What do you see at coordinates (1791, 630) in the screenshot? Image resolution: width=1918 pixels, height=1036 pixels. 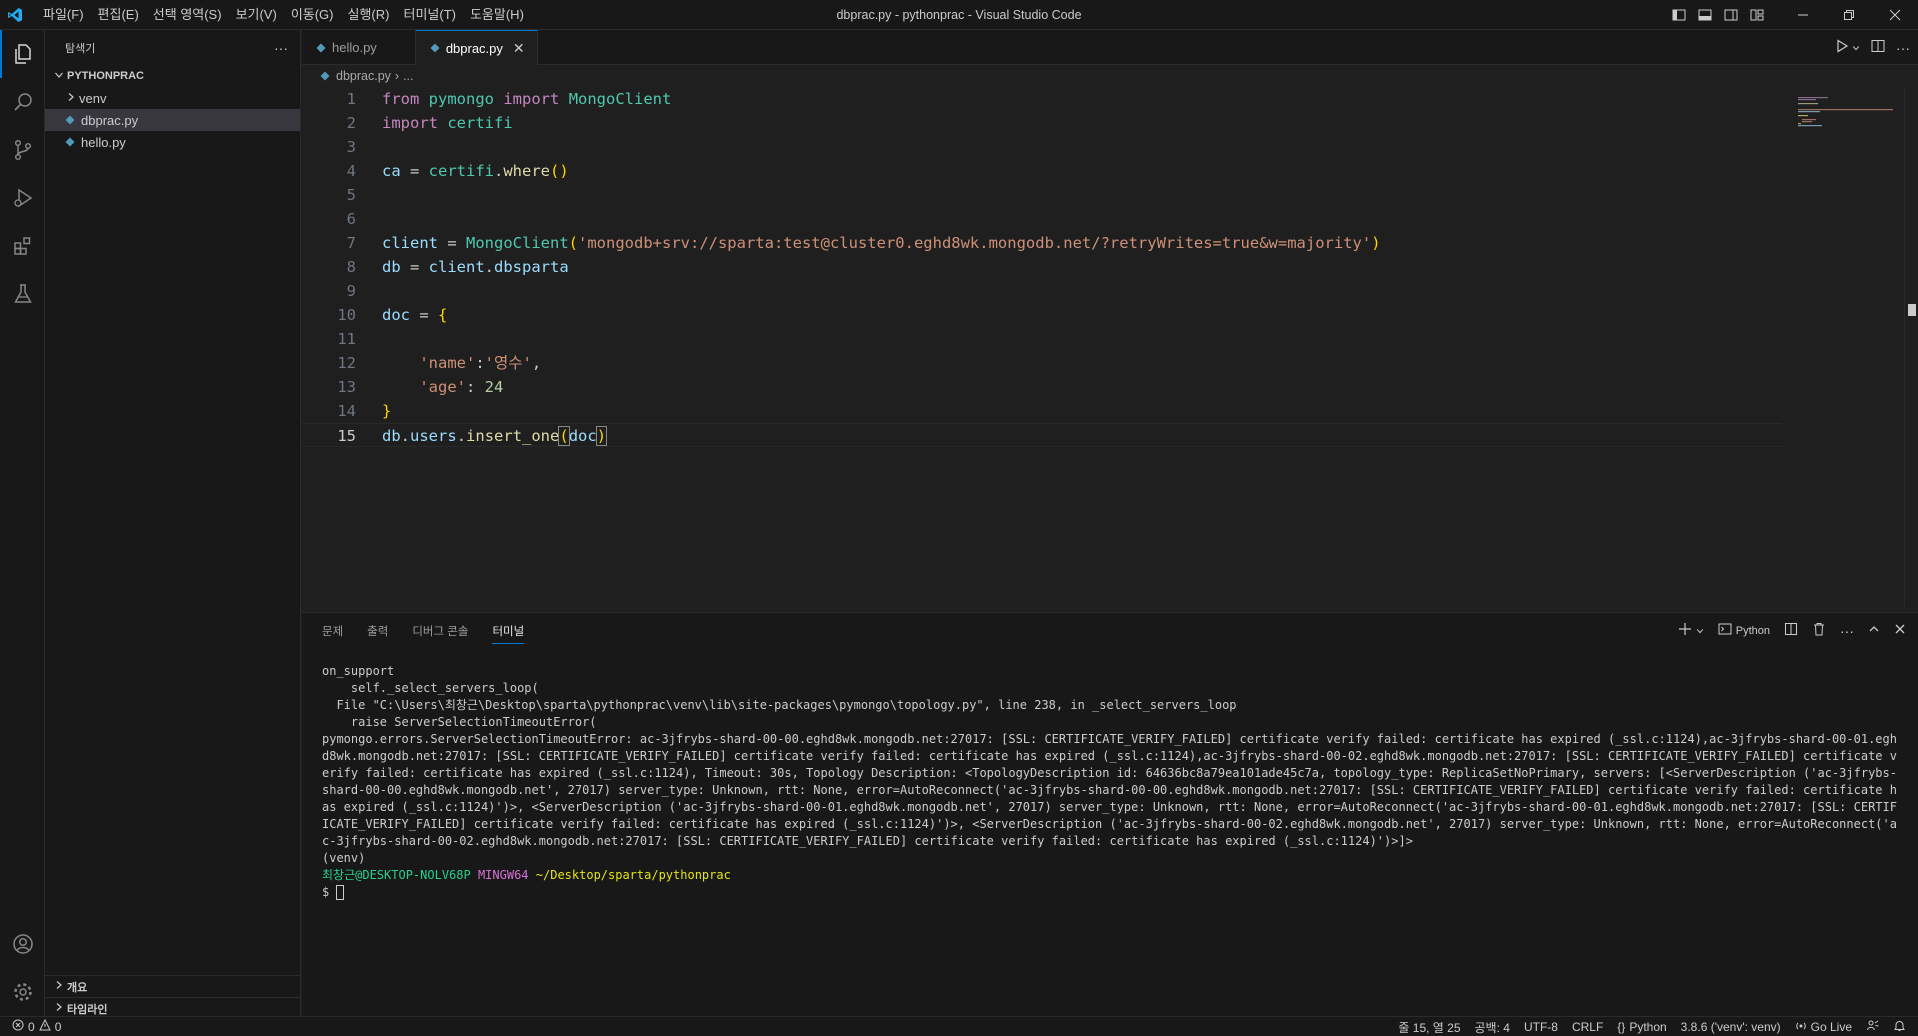 I see `split-terminal-icon` at bounding box center [1791, 630].